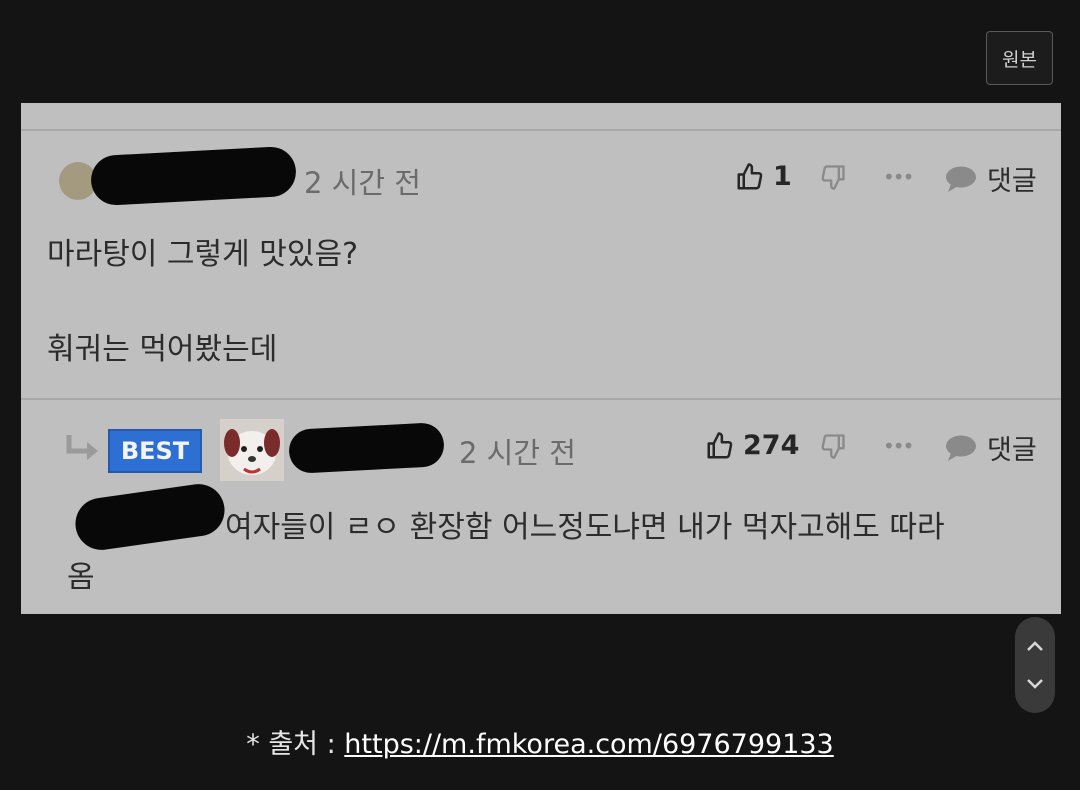 The height and width of the screenshot is (790, 1080). I want to click on like-count: 274, so click(771, 445).